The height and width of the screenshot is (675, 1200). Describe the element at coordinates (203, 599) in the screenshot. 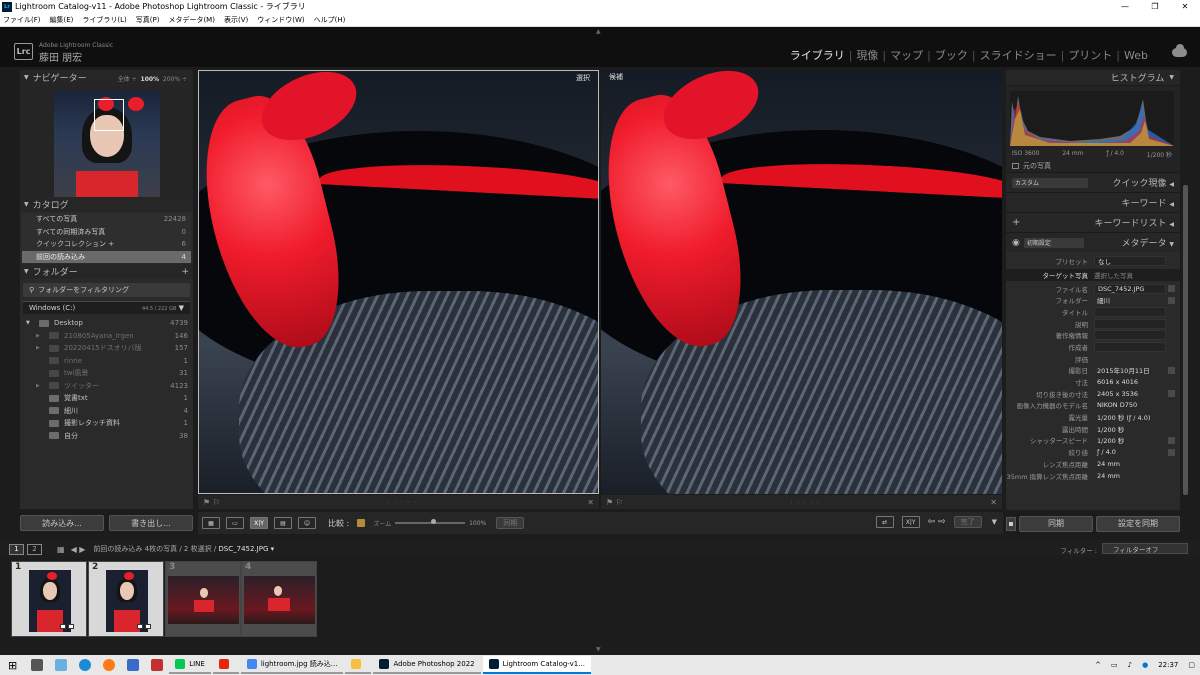

I see `filmstrip-cell: 3` at that location.